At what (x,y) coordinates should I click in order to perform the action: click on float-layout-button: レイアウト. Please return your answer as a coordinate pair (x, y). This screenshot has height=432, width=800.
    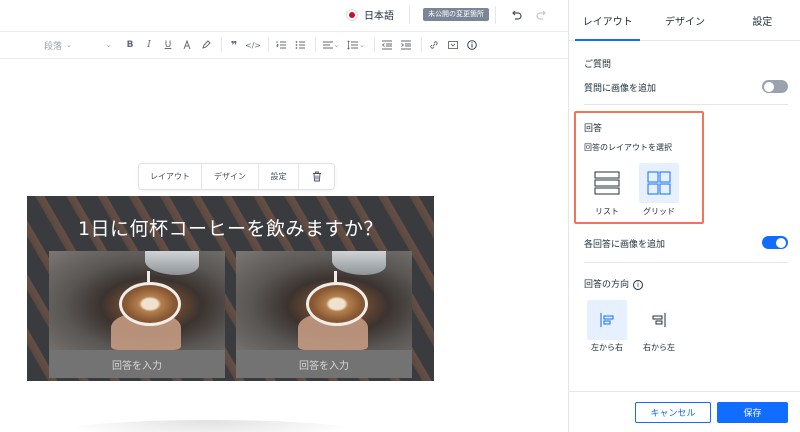
    Looking at the image, I should click on (170, 176).